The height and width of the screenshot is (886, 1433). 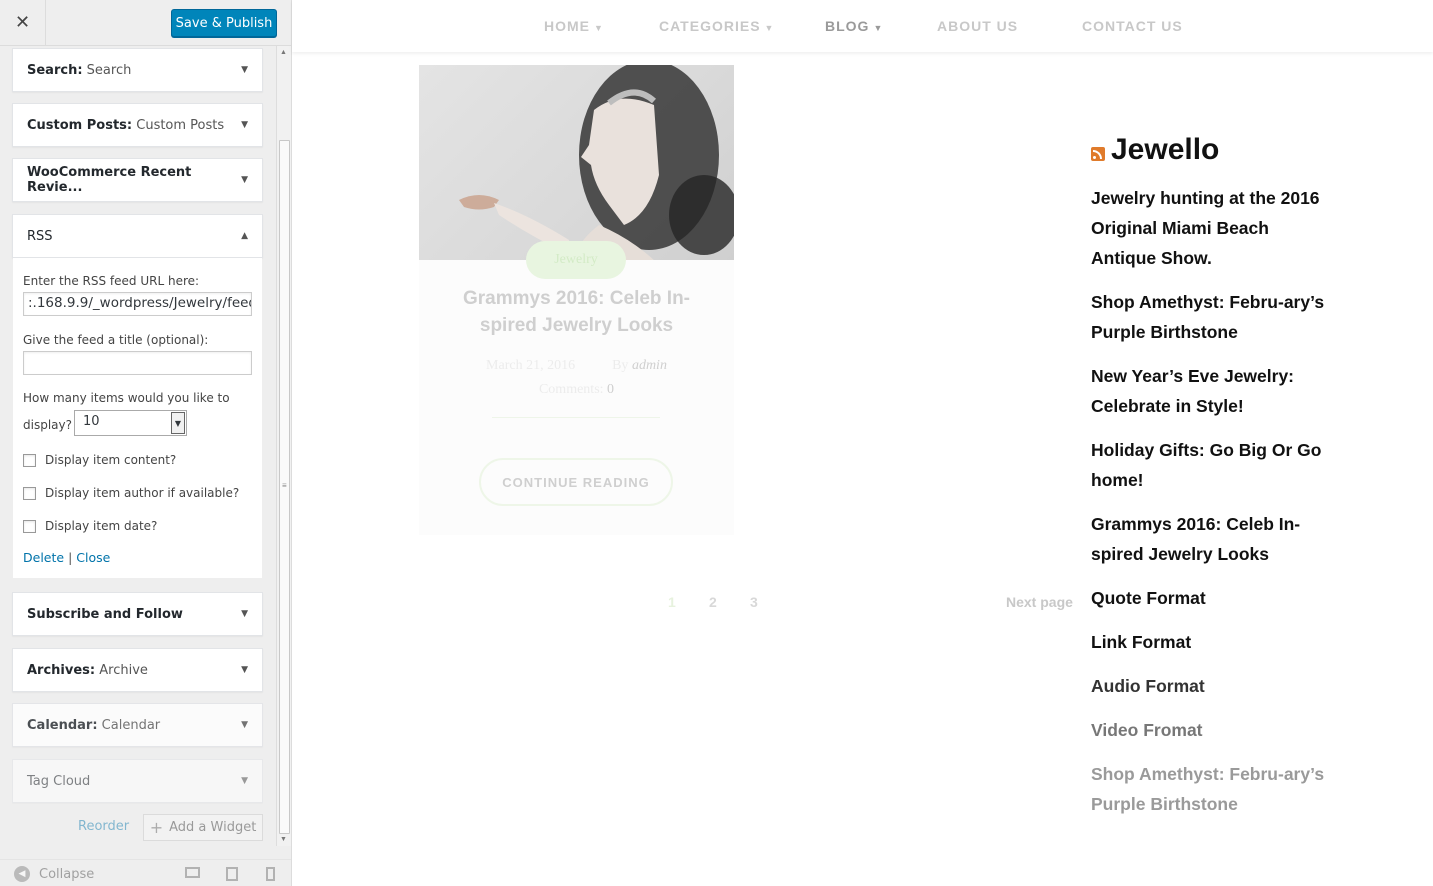 I want to click on close-icon: ✕, so click(x=23, y=22).